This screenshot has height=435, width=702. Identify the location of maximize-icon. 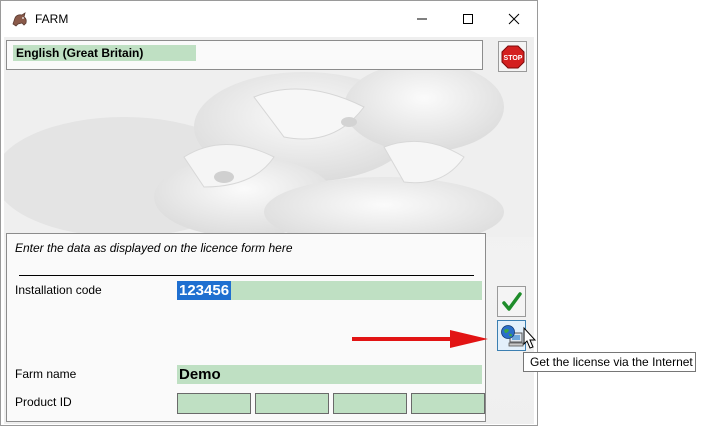
(468, 19).